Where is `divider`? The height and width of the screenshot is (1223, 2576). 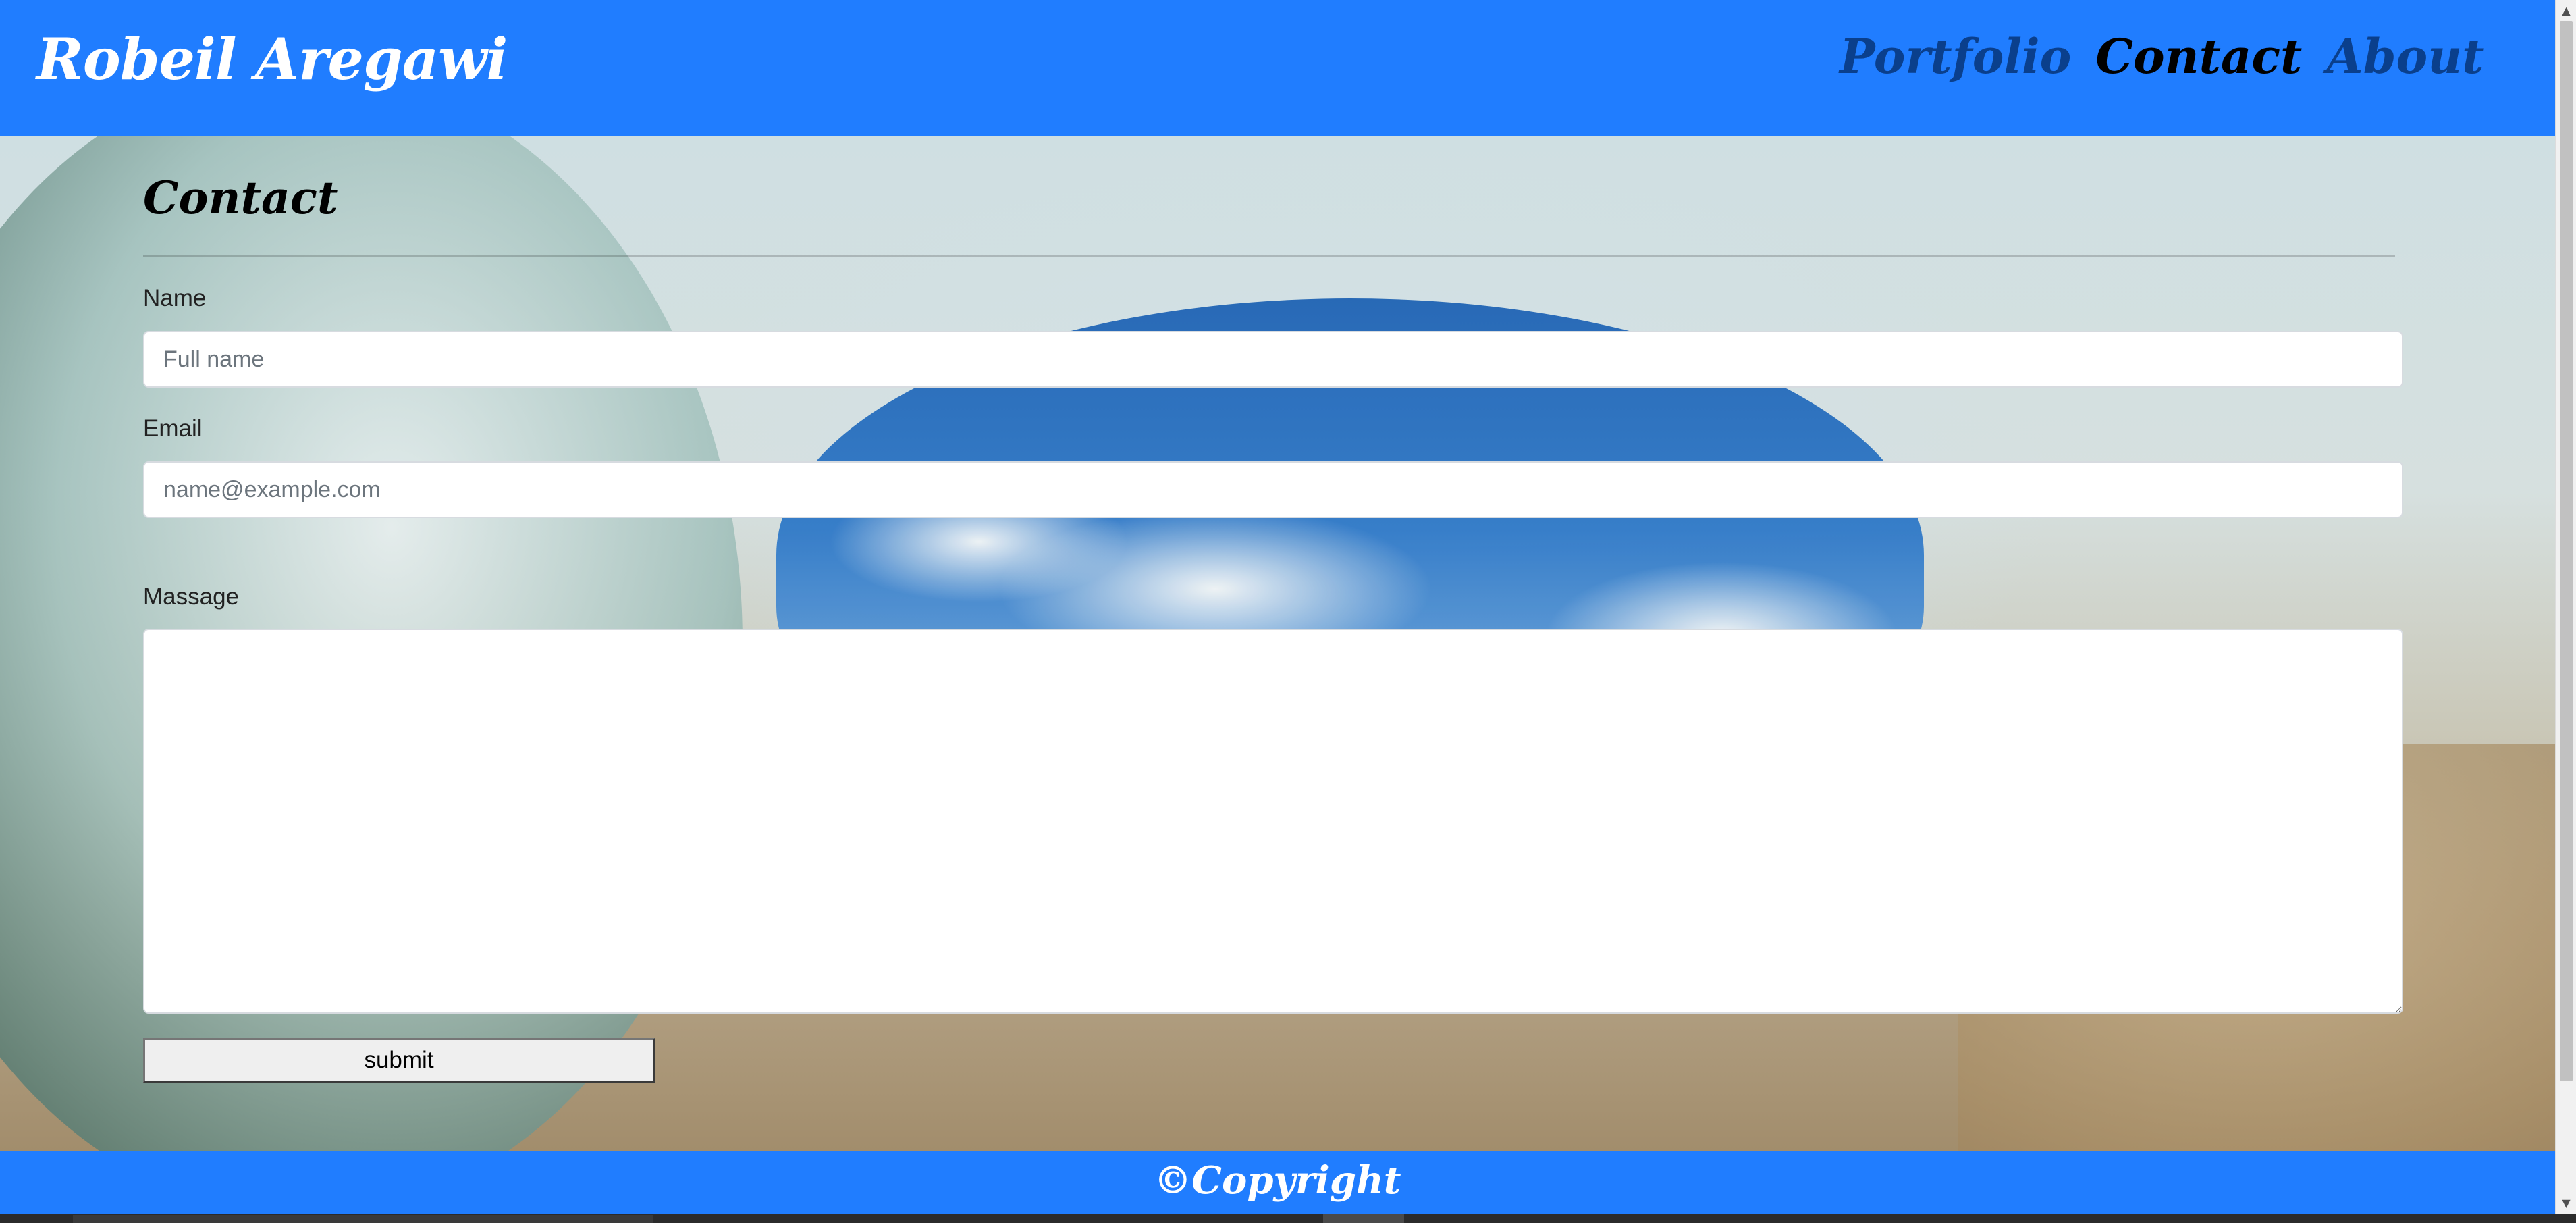
divider is located at coordinates (1269, 256).